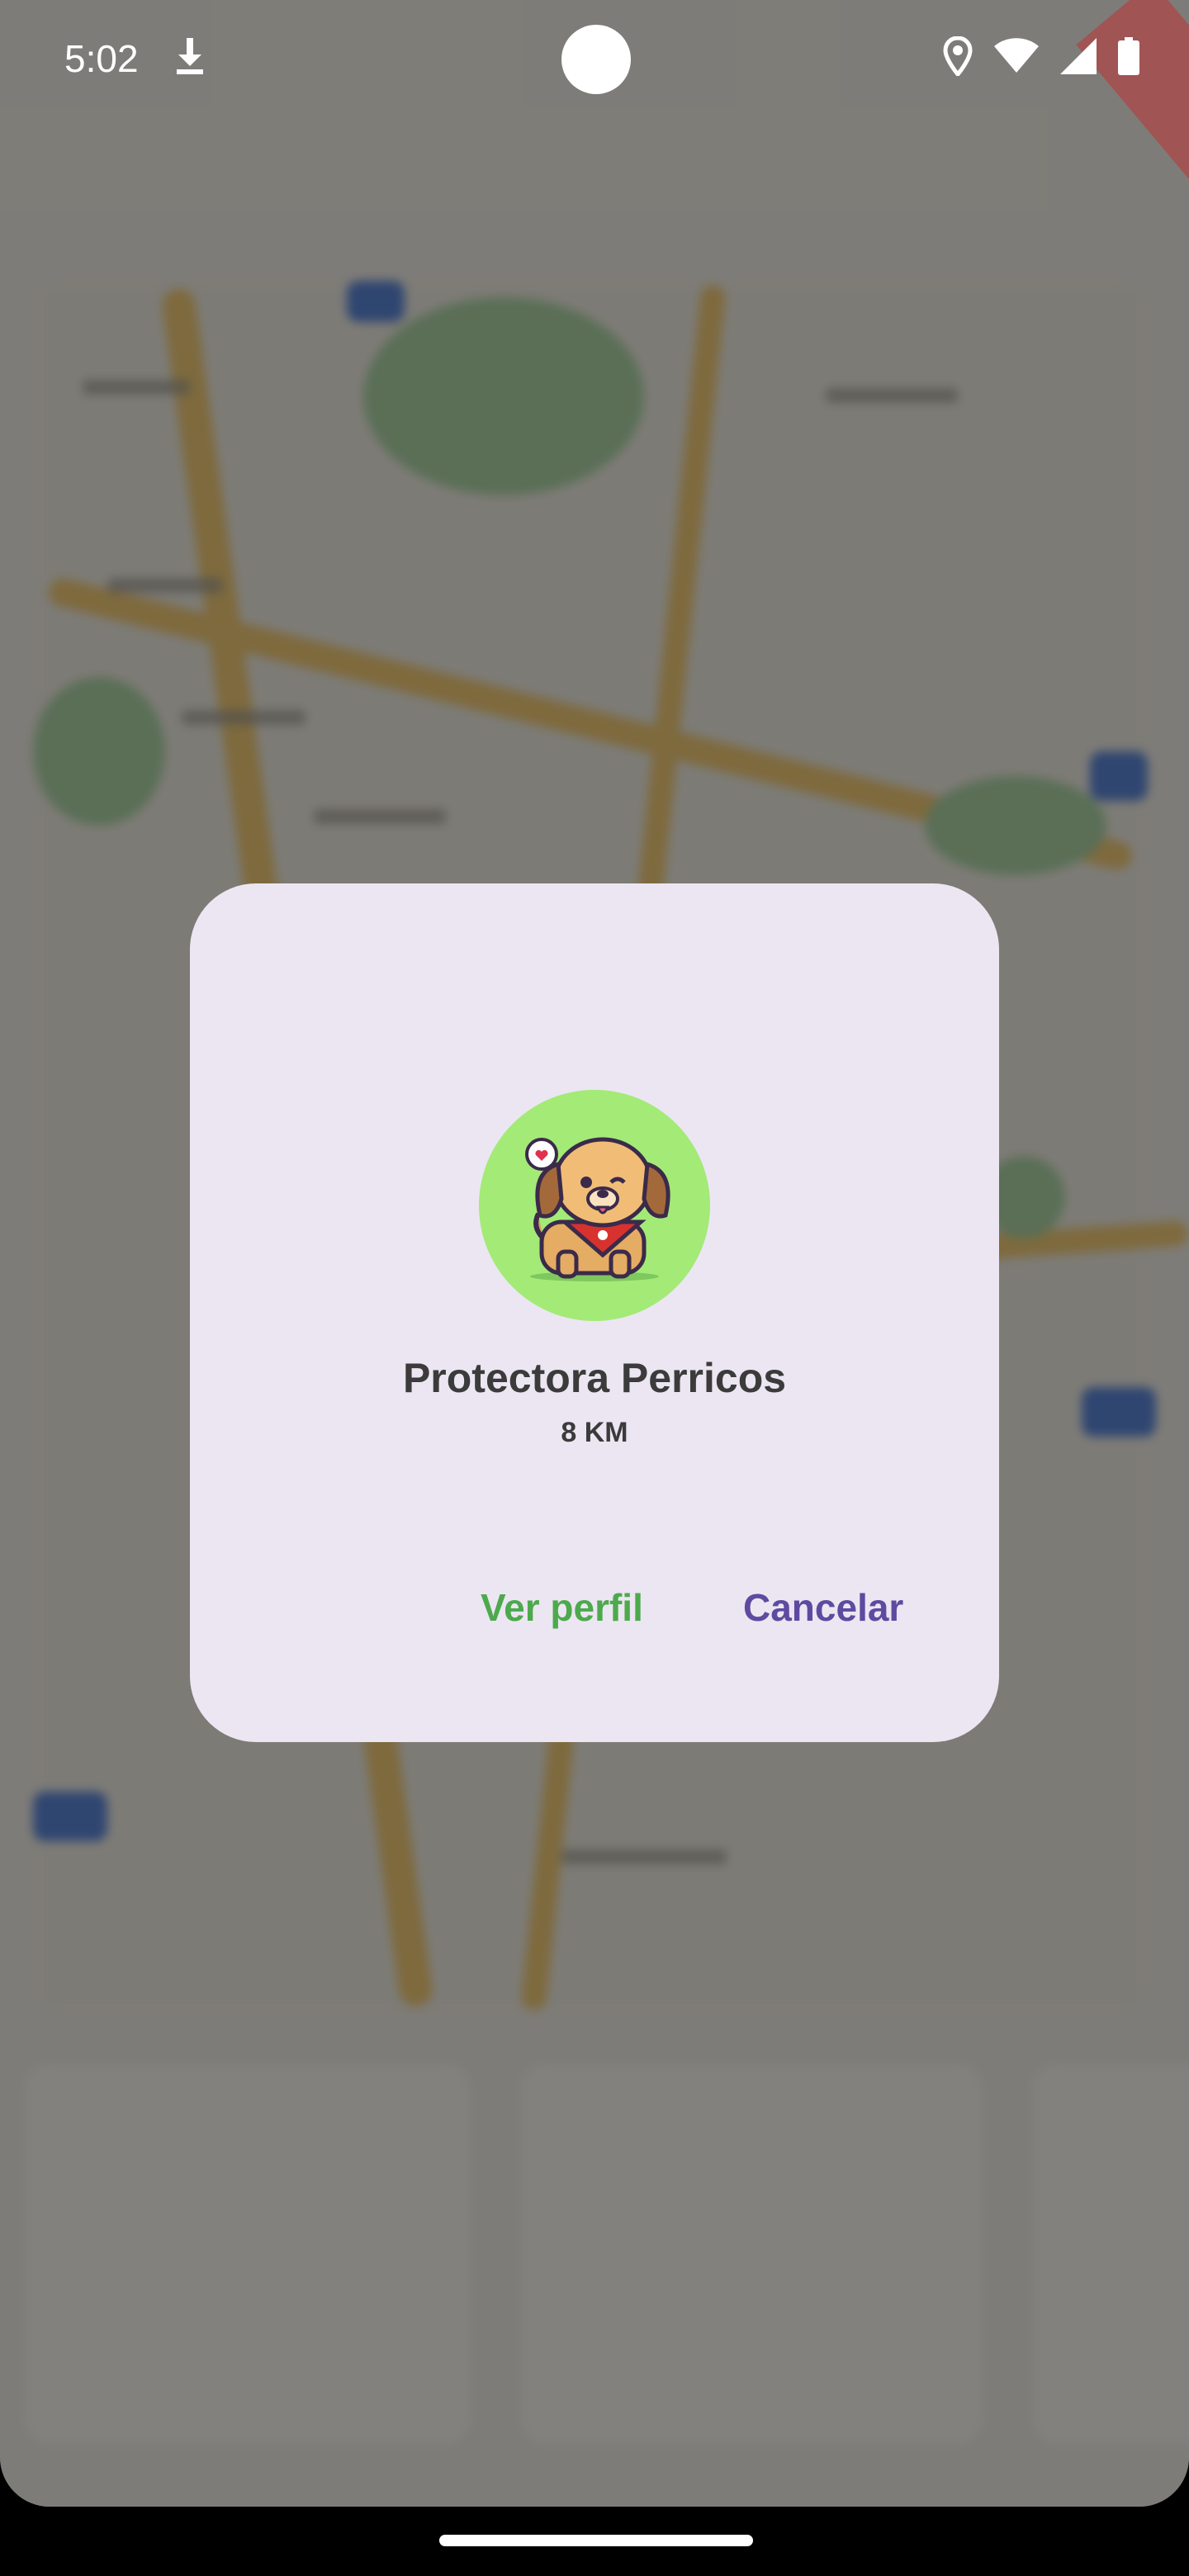 The width and height of the screenshot is (1189, 2576). I want to click on signal-icon, so click(1078, 60).